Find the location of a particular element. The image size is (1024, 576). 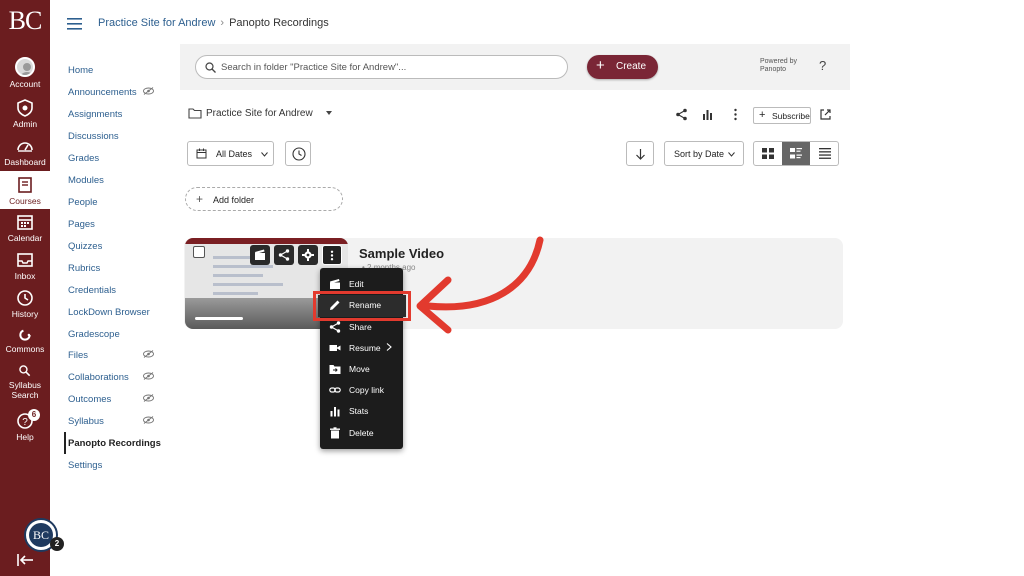

view-detail-button is located at coordinates (796, 153).